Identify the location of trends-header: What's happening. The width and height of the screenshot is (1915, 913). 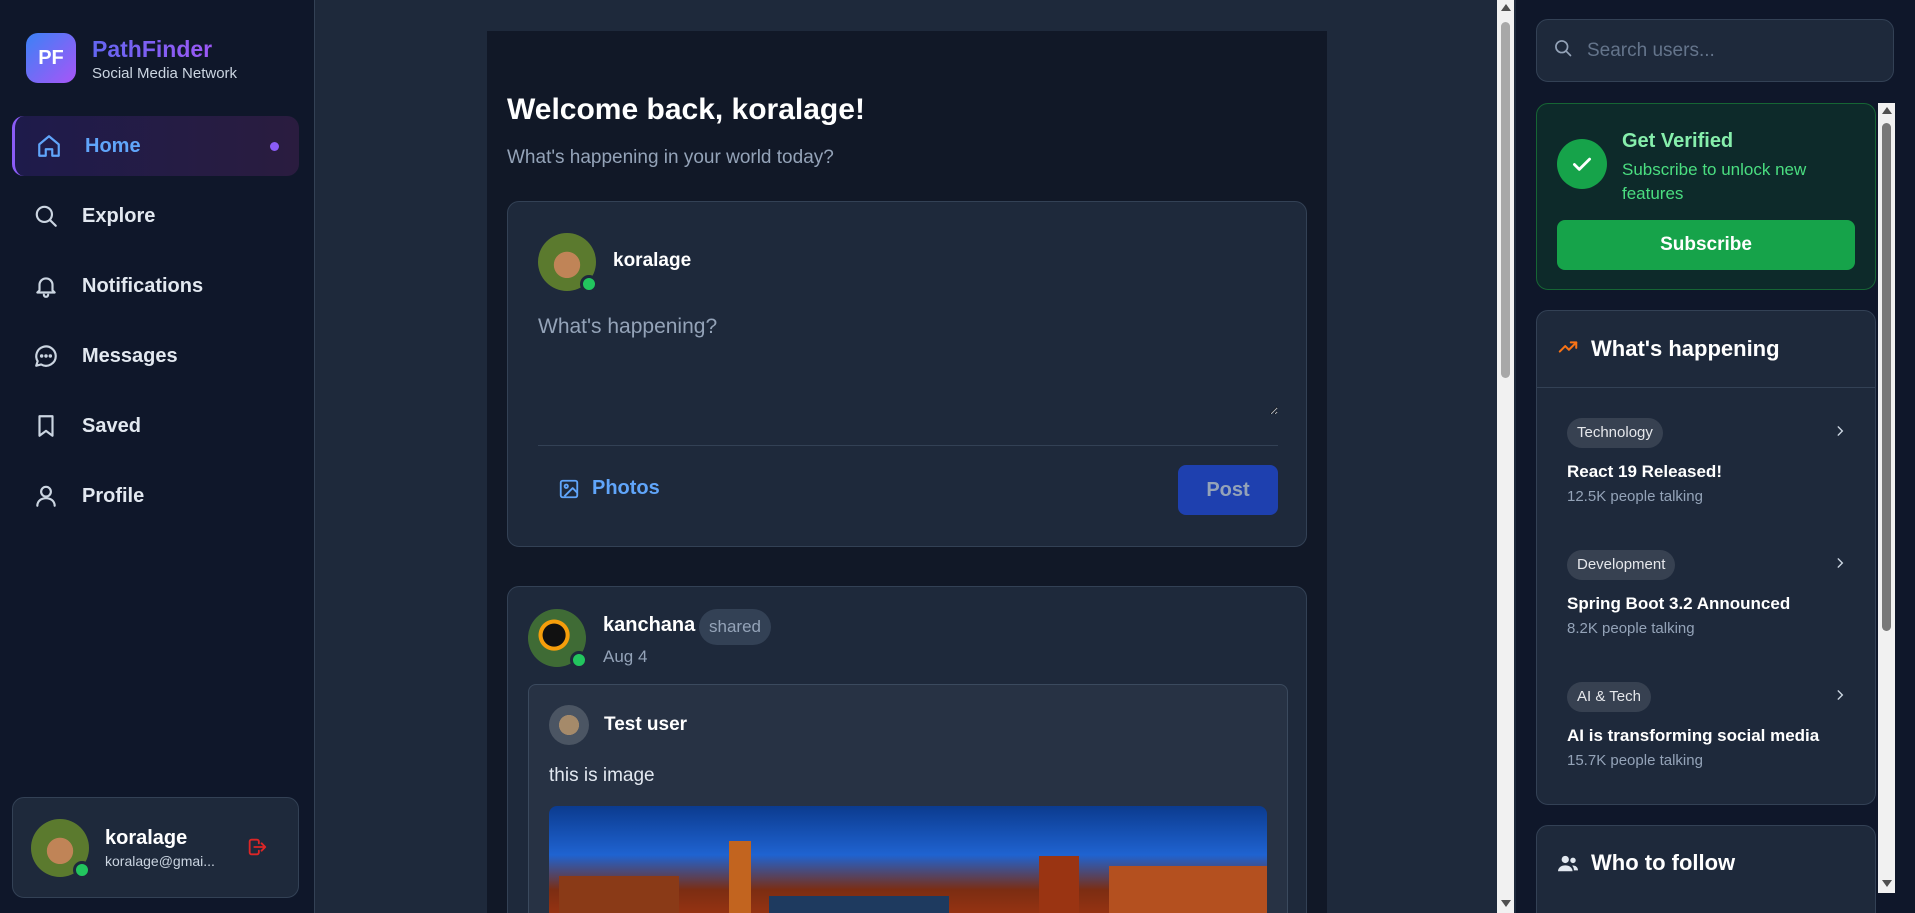
(1706, 349).